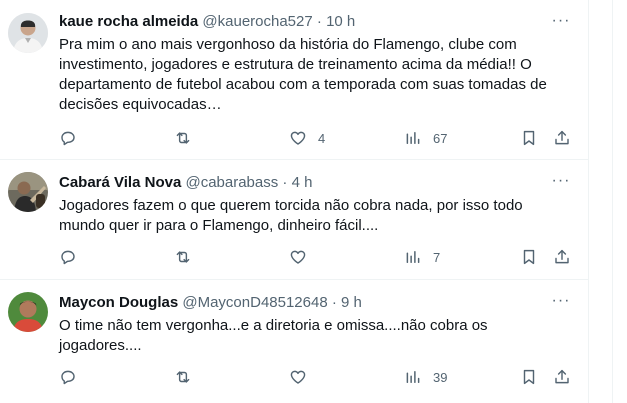 The width and height of the screenshot is (627, 403). What do you see at coordinates (231, 182) in the screenshot?
I see `author-handle: @cabarabass` at bounding box center [231, 182].